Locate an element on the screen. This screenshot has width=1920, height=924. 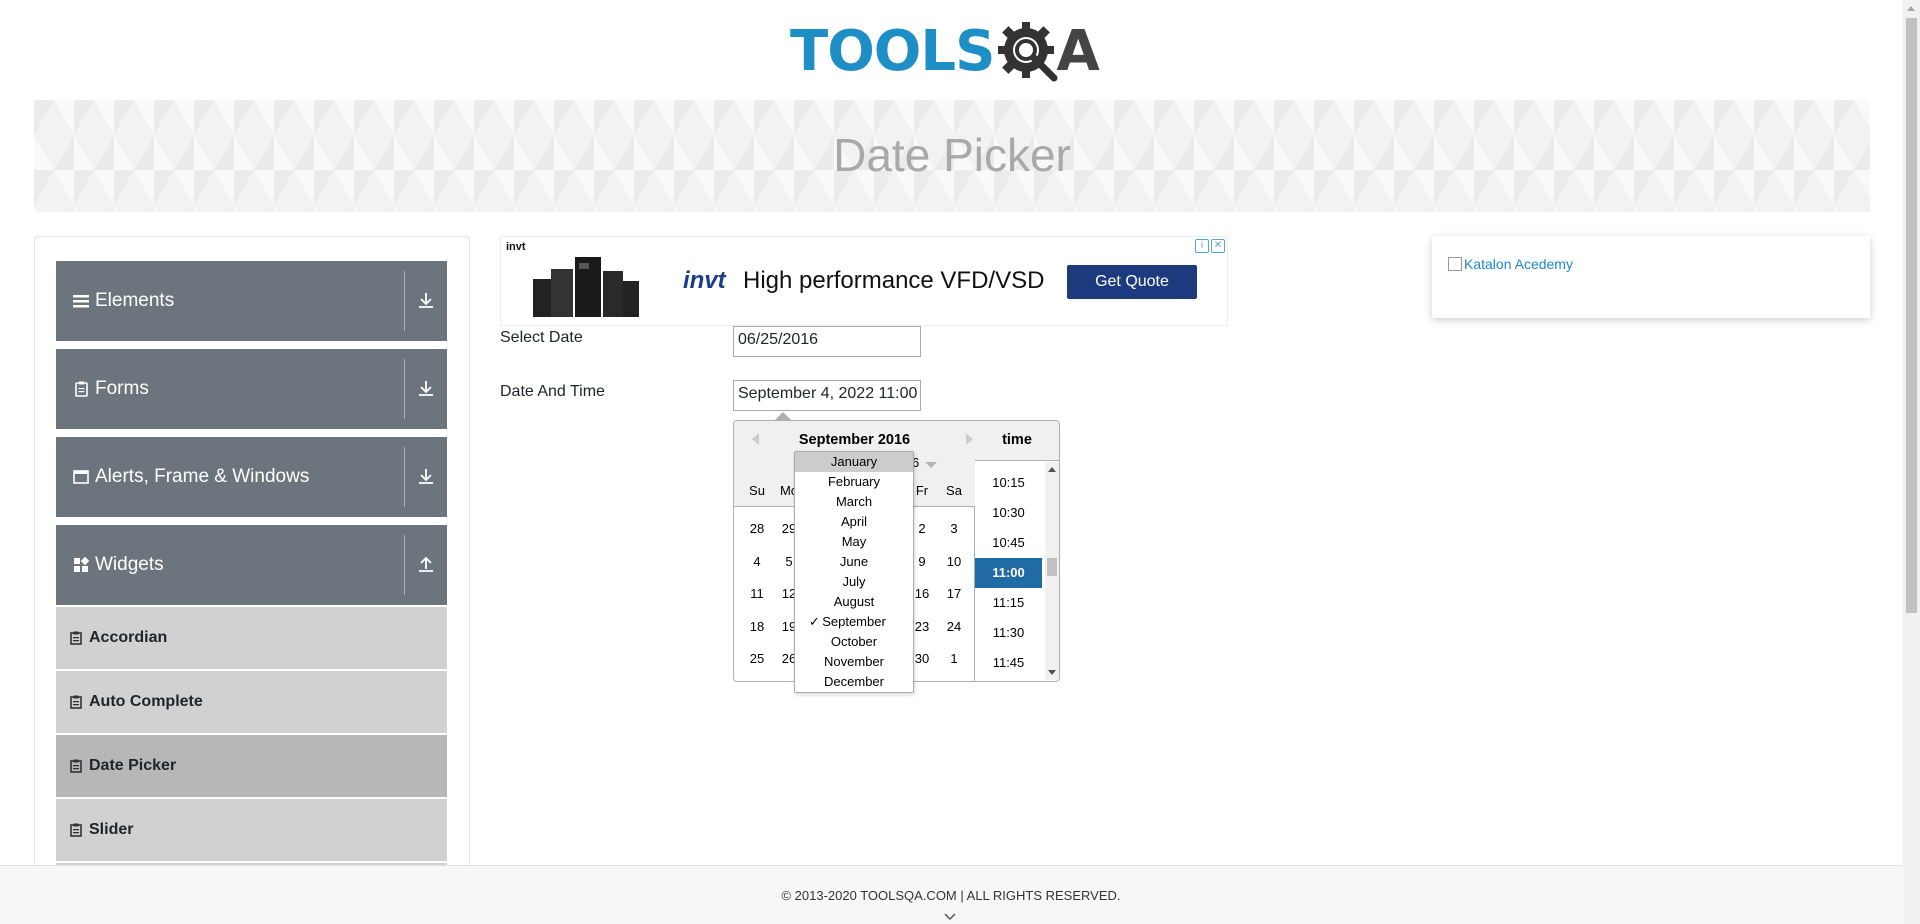
select-date-label: Select Date is located at coordinates (541, 337).